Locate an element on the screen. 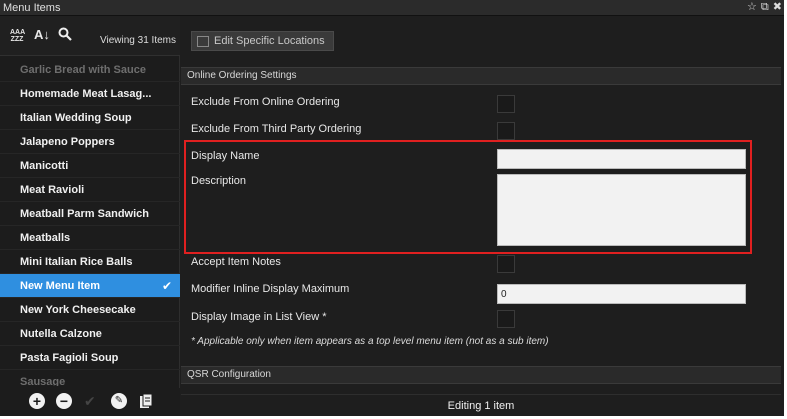 This screenshot has width=787, height=419. list-item: New York Cheesecake is located at coordinates (90, 310).